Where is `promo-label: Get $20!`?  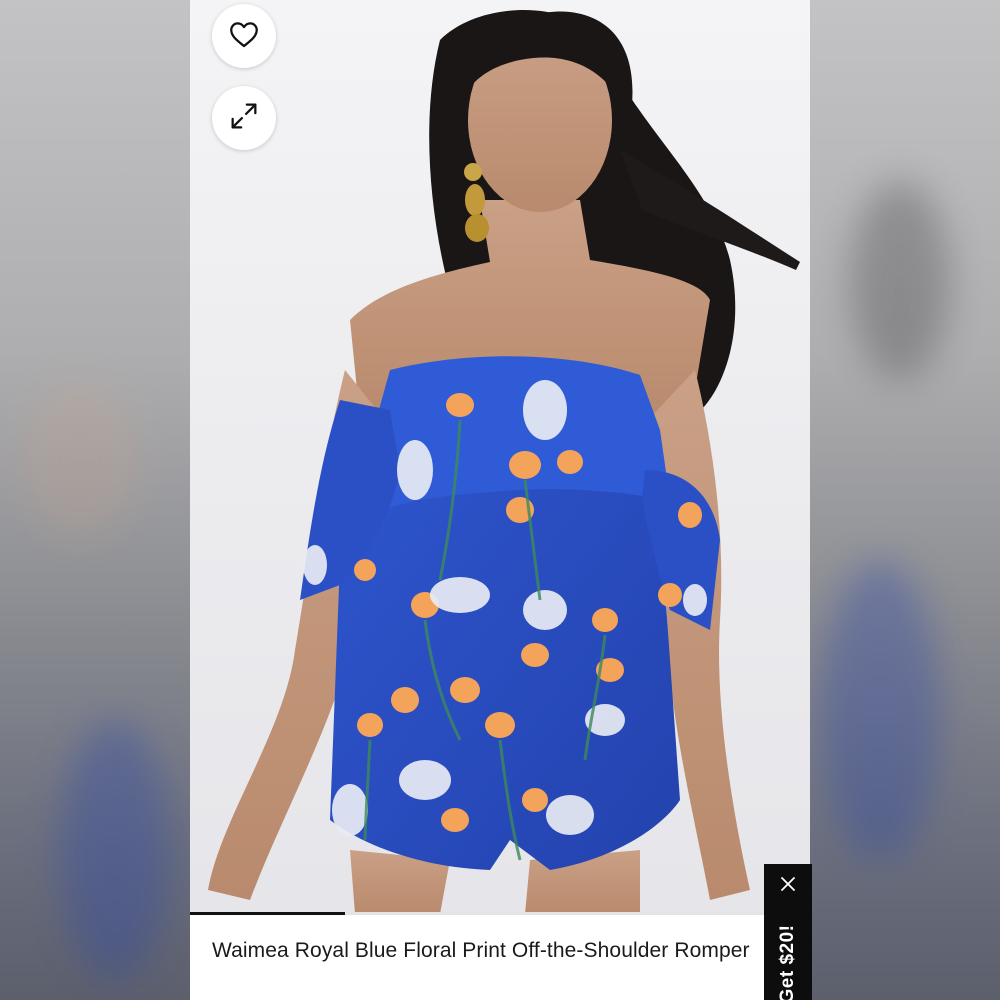
promo-label: Get $20! is located at coordinates (787, 962).